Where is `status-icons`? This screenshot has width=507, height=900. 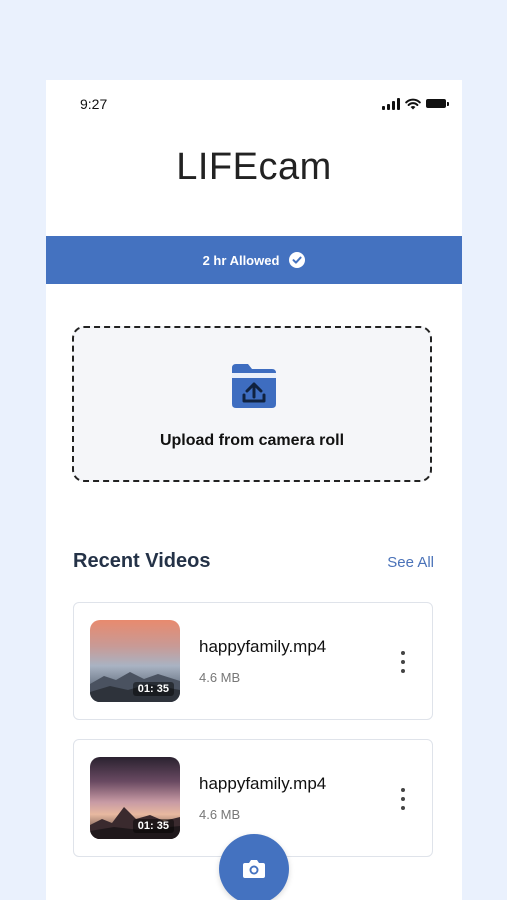
status-icons is located at coordinates (415, 103).